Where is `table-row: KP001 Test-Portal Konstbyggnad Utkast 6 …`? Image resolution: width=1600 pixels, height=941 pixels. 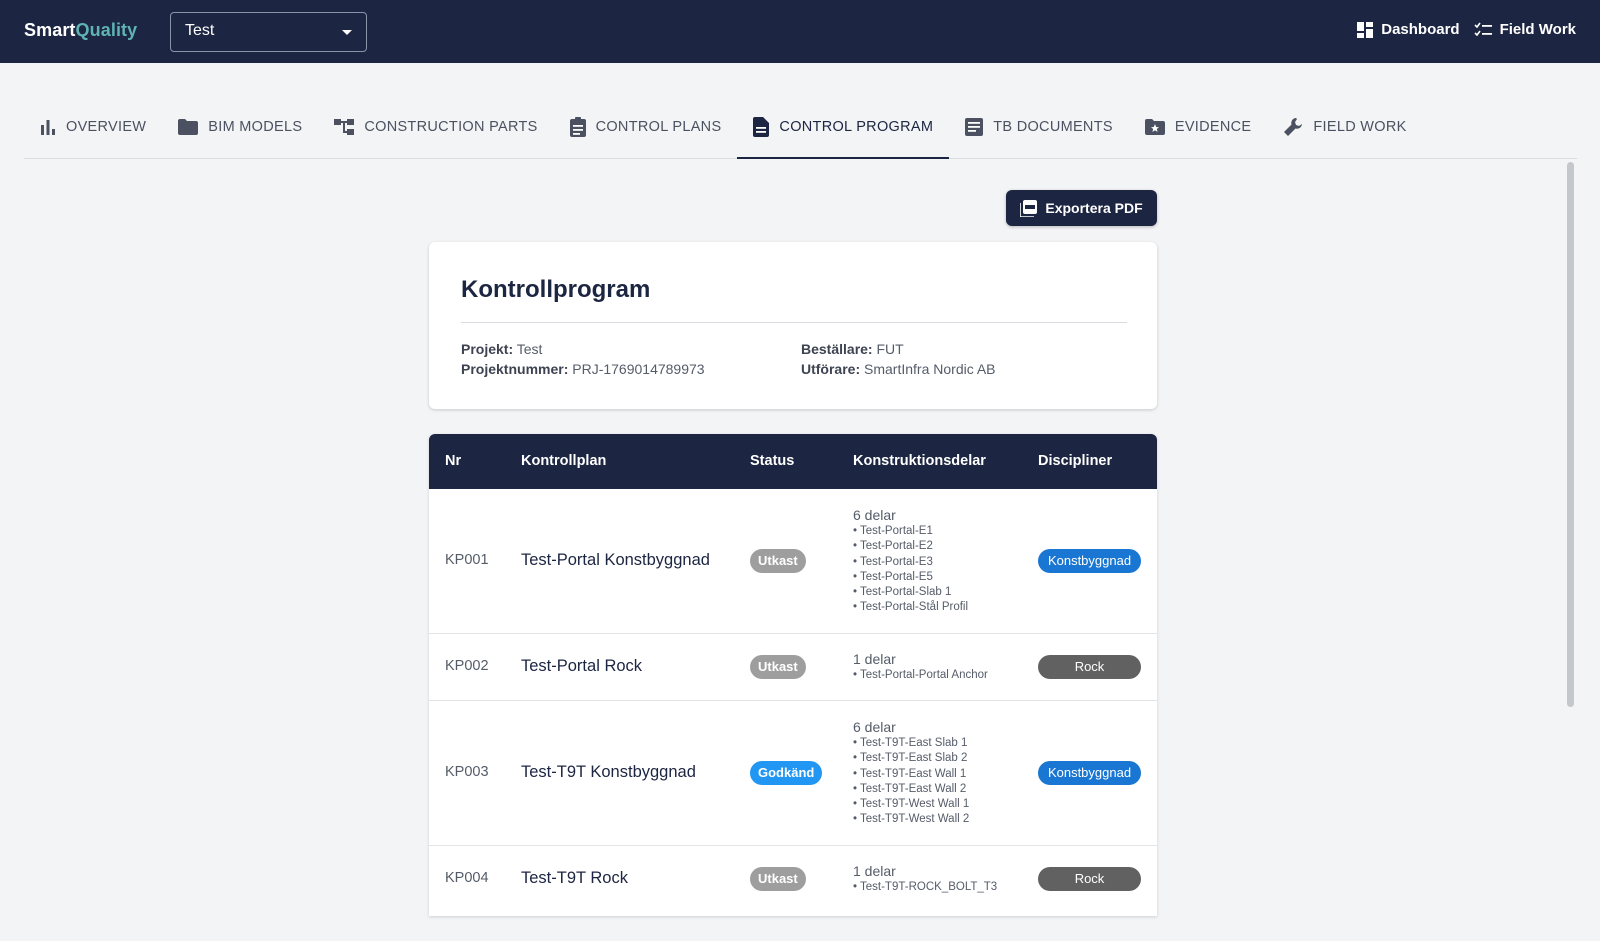
table-row: KP001 Test-Portal Konstbyggnad Utkast 6 … is located at coordinates (793, 561).